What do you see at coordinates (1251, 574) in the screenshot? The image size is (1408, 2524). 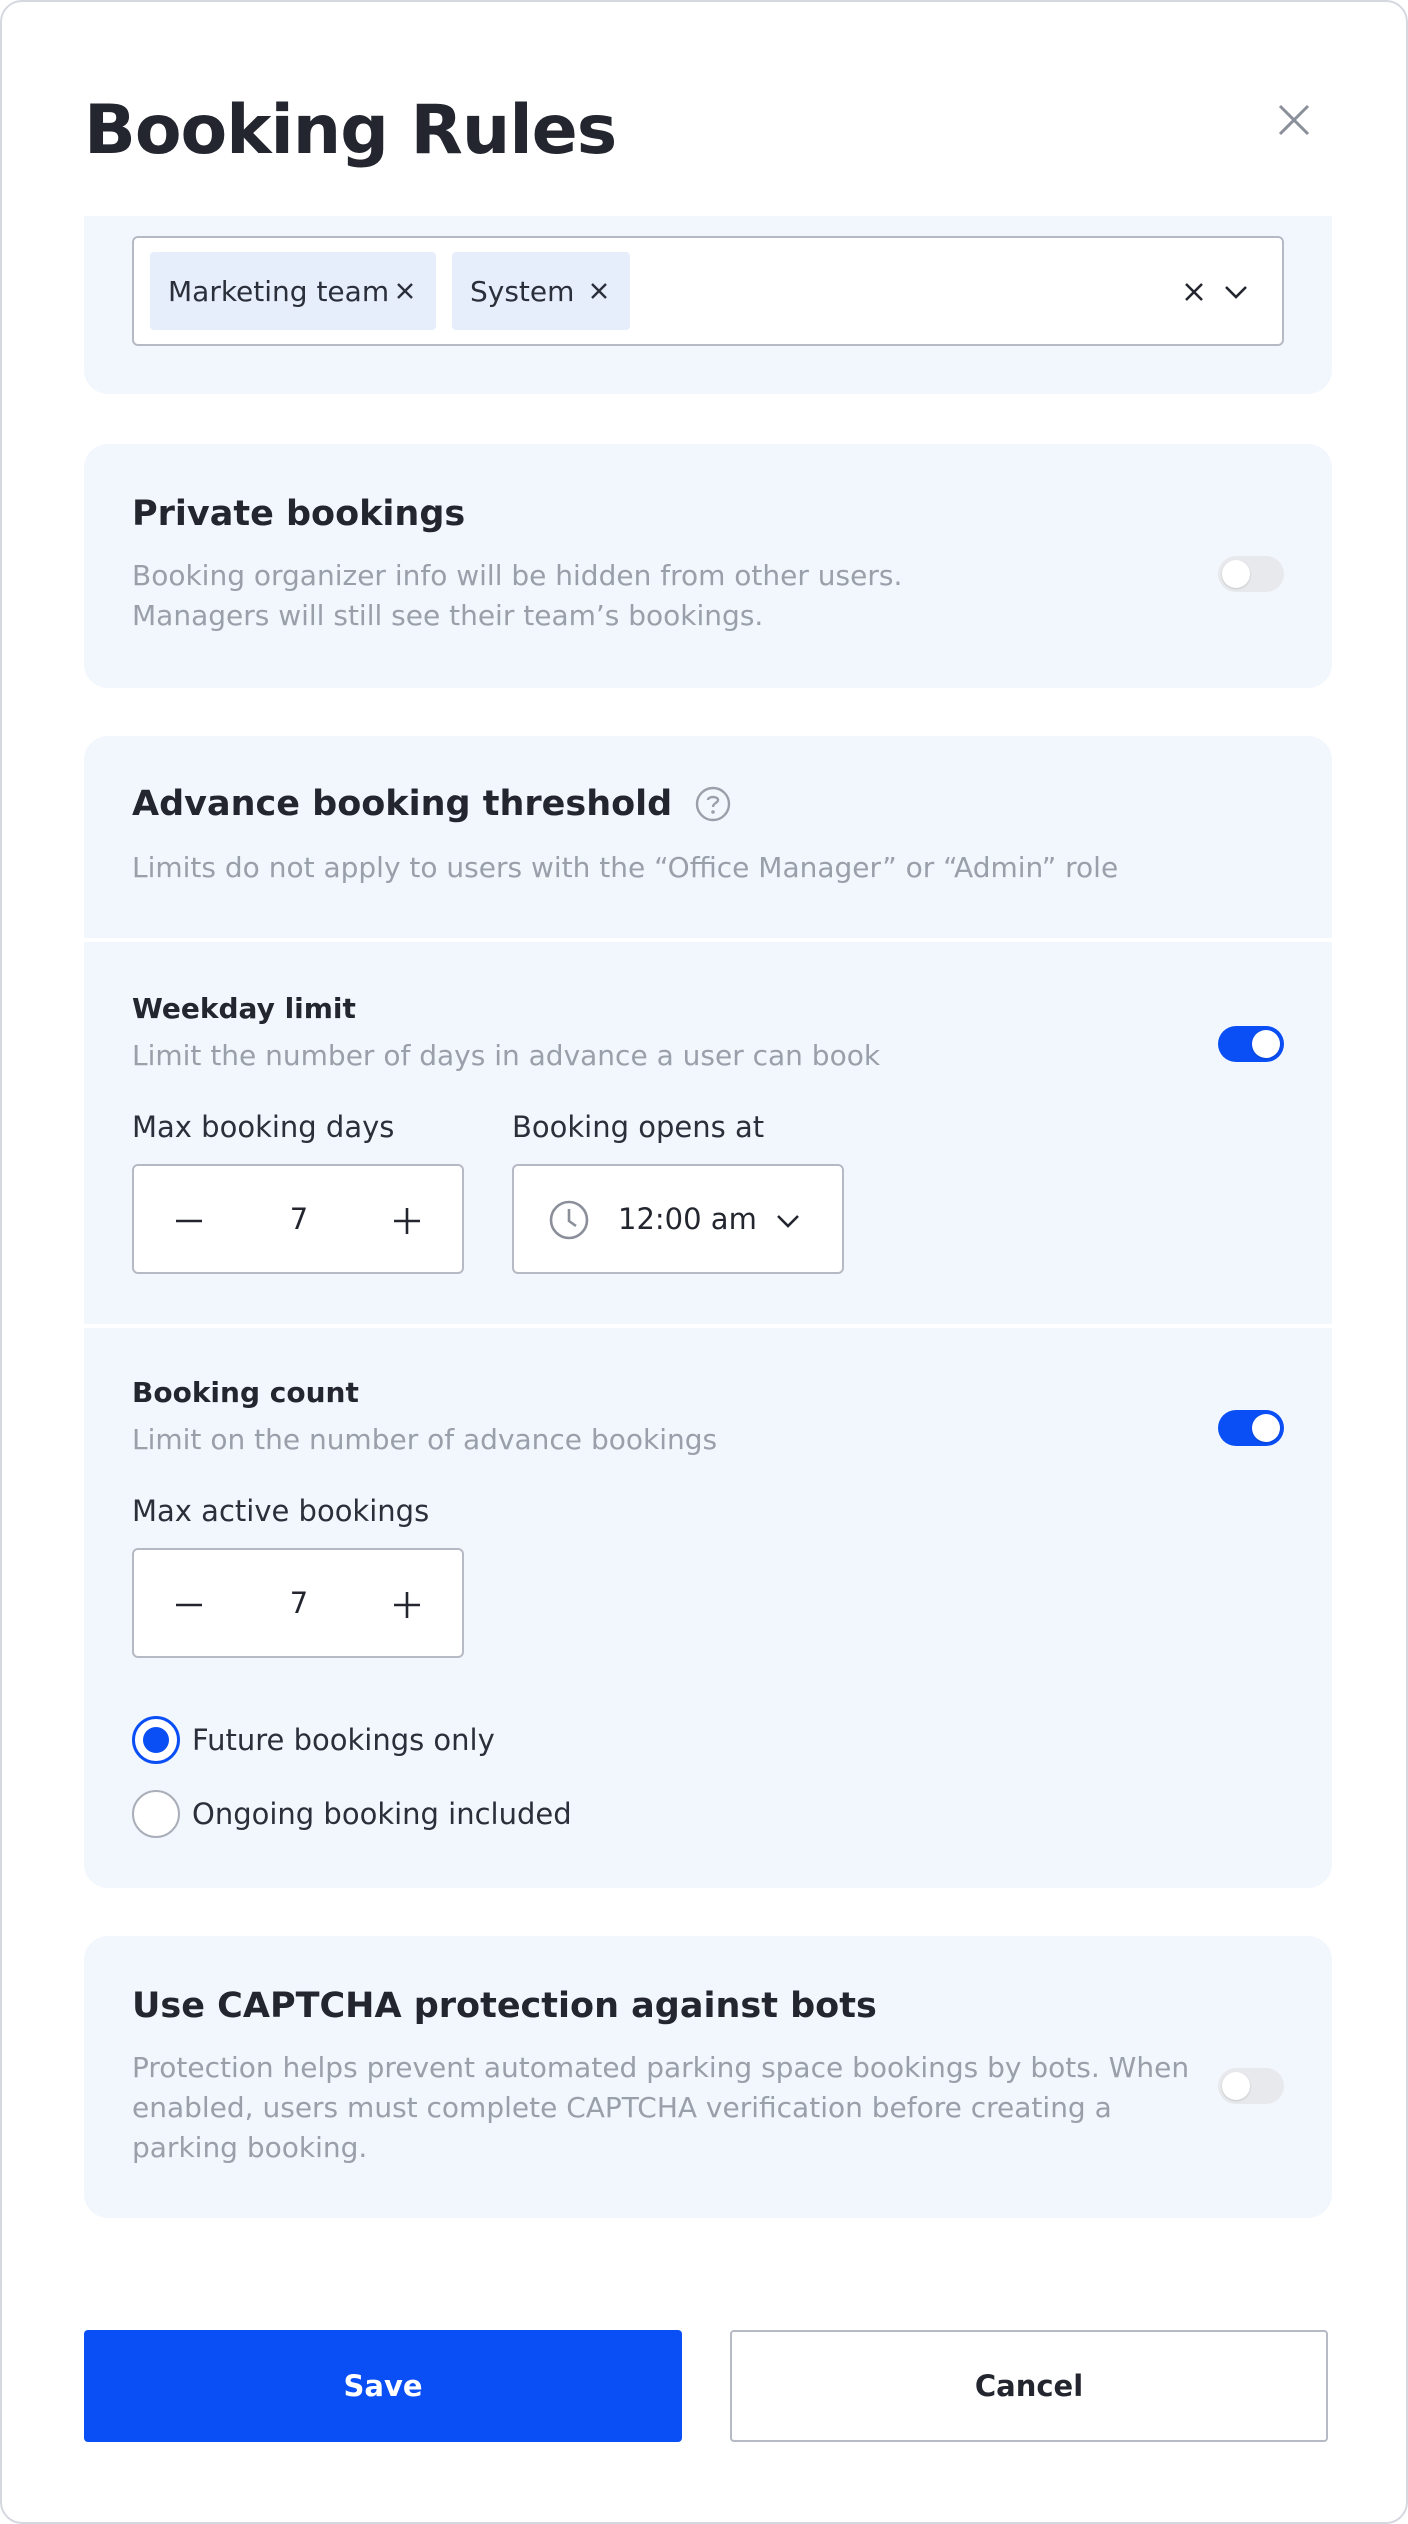 I see `private-bookings-toggle` at bounding box center [1251, 574].